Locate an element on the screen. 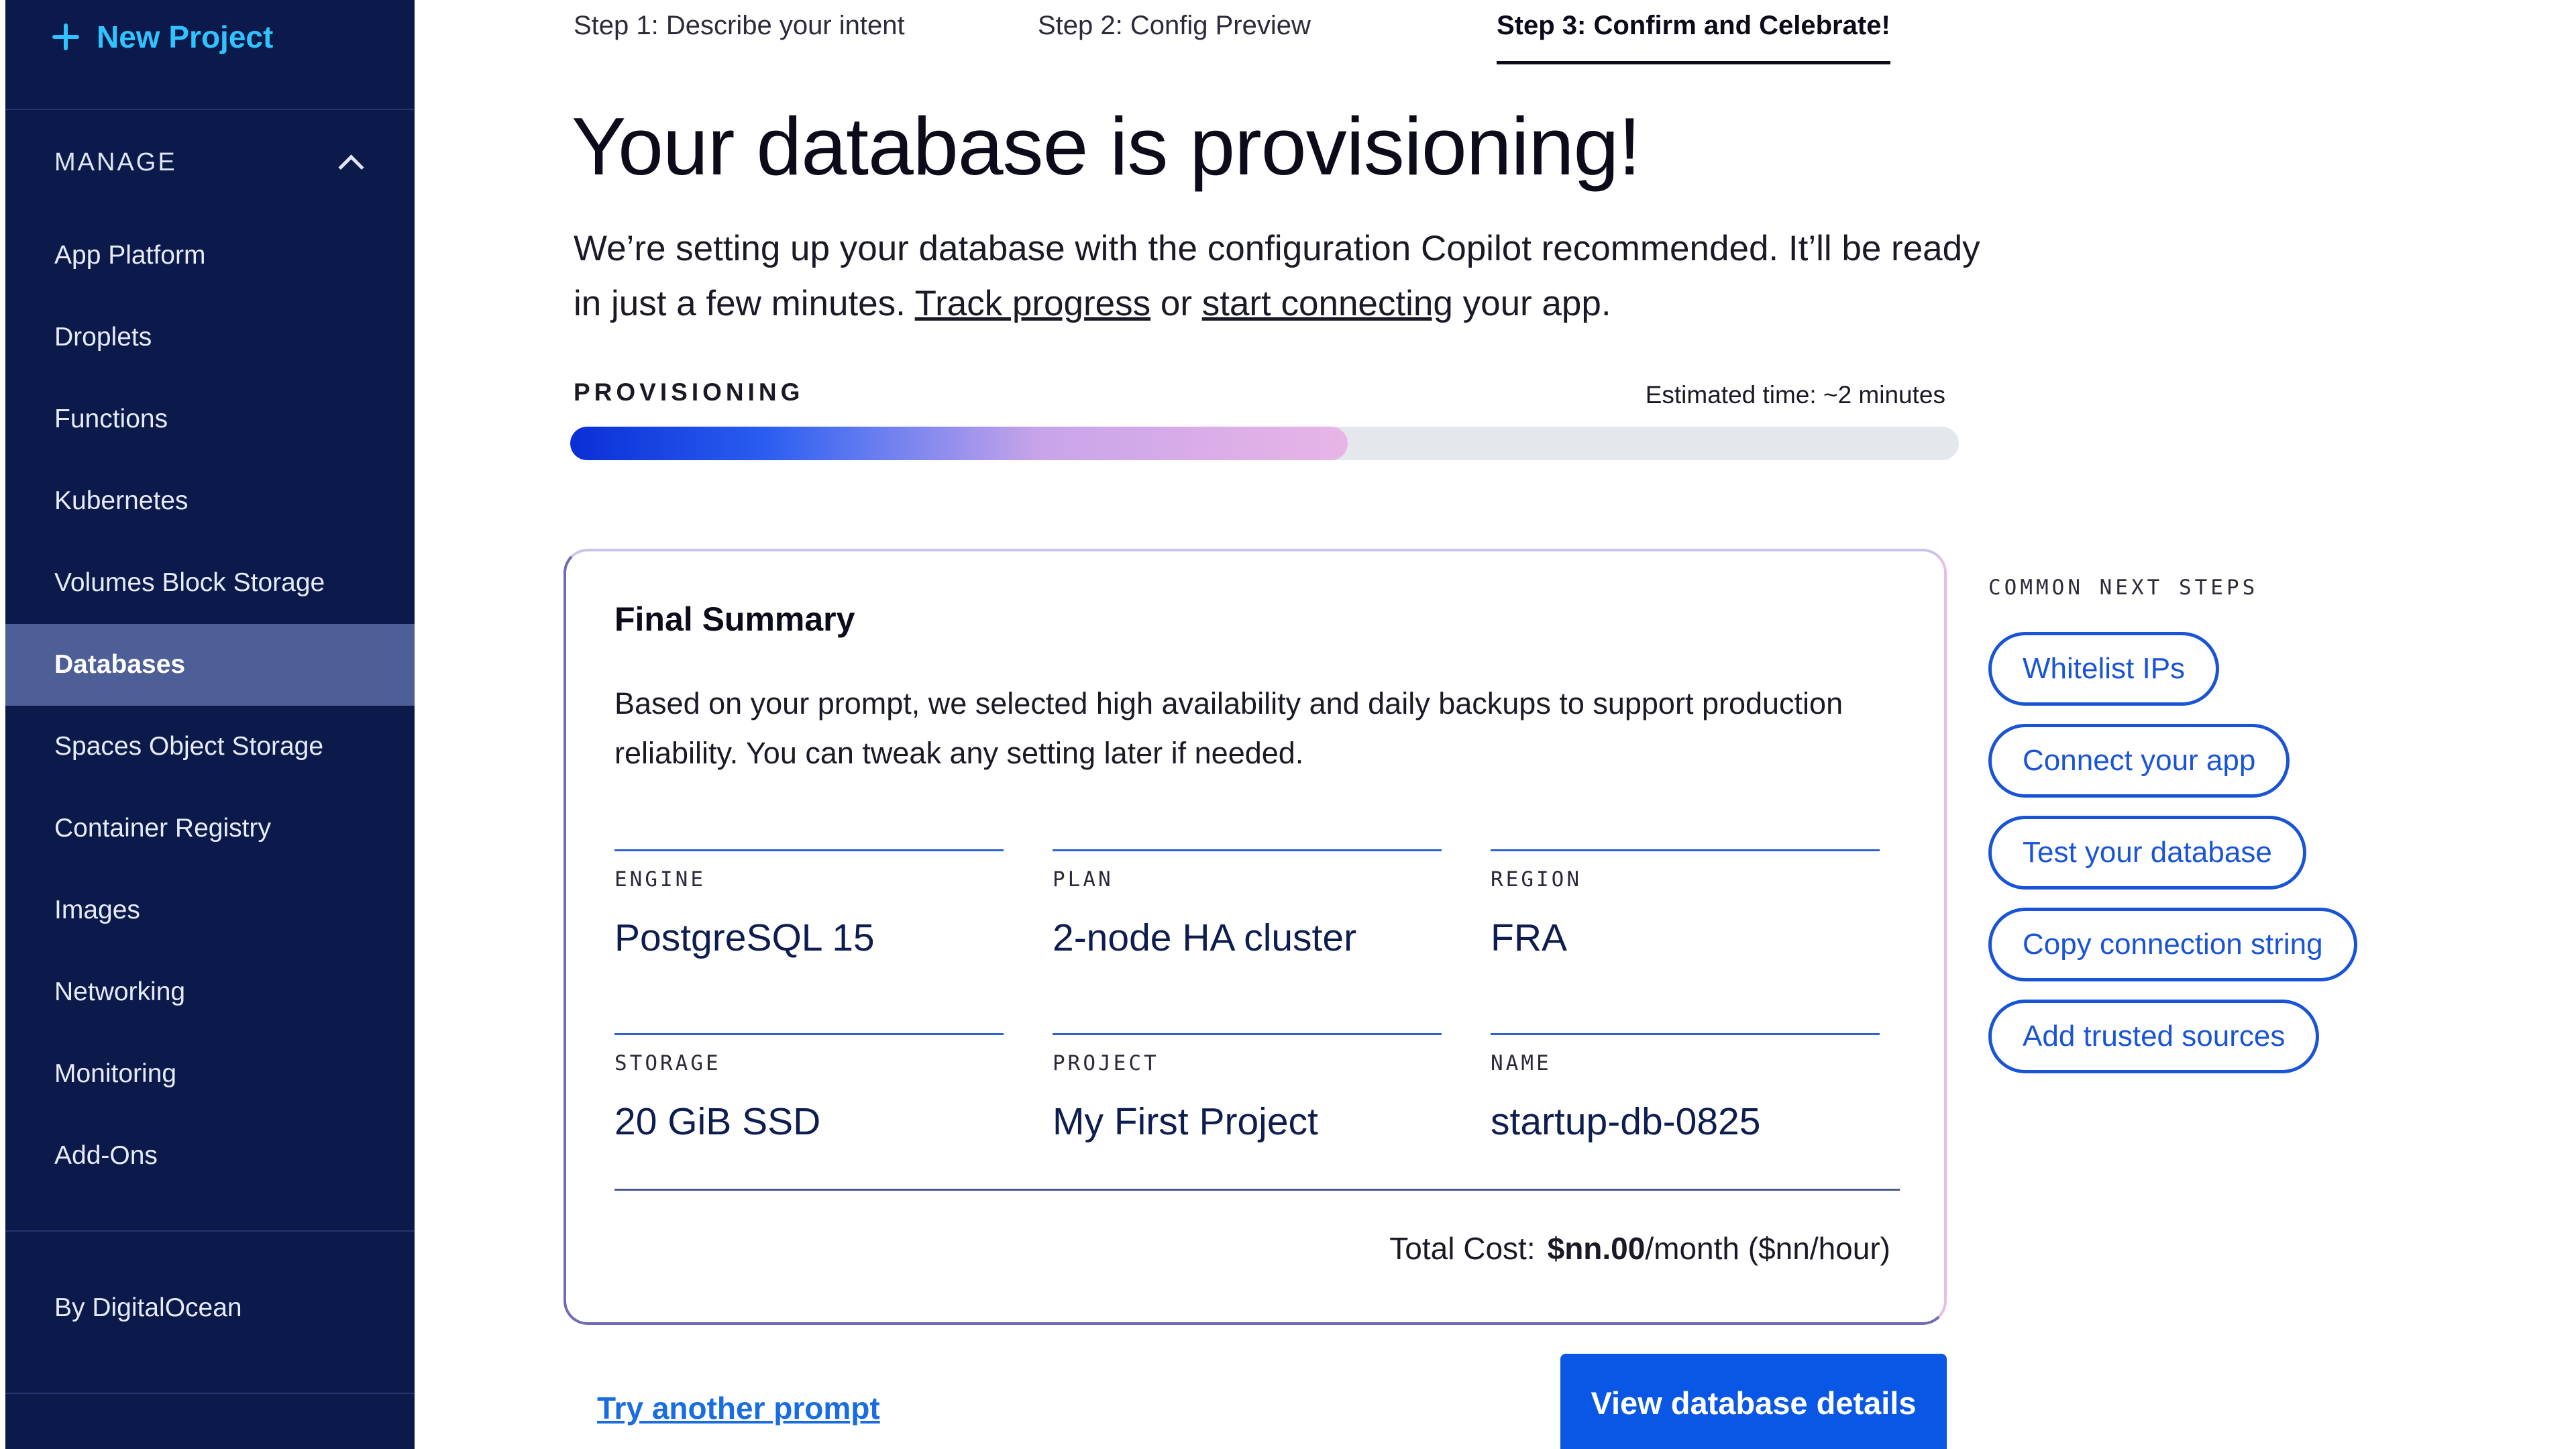  start-connecting-link: start connecting is located at coordinates (1327, 303).